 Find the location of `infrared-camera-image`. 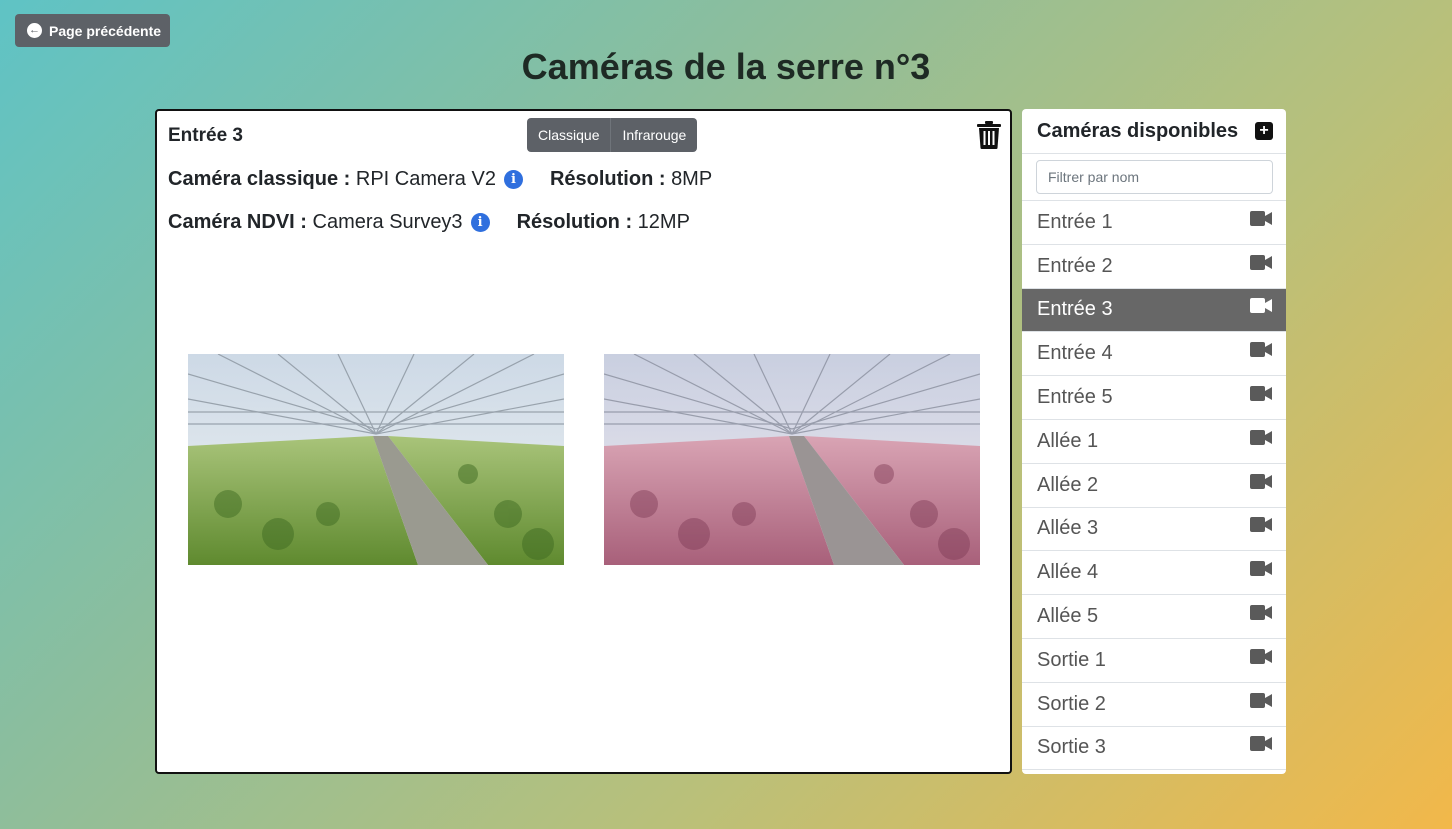

infrared-camera-image is located at coordinates (792, 459).